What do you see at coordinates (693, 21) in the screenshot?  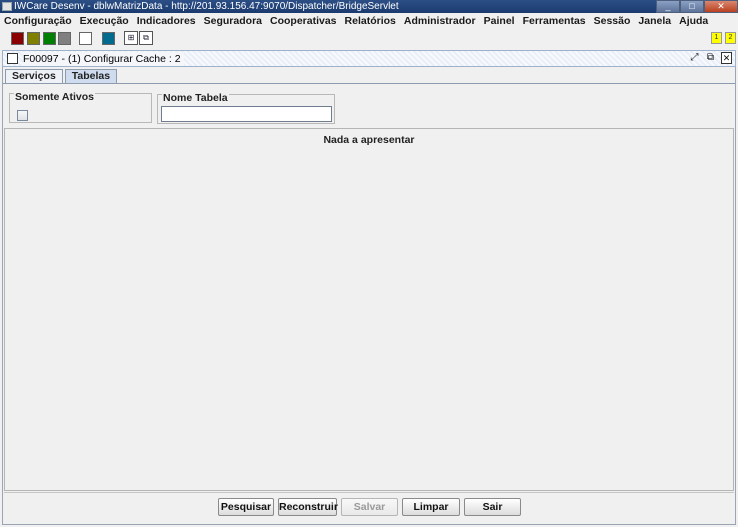 I see `menu-ajuda: Ajuda` at bounding box center [693, 21].